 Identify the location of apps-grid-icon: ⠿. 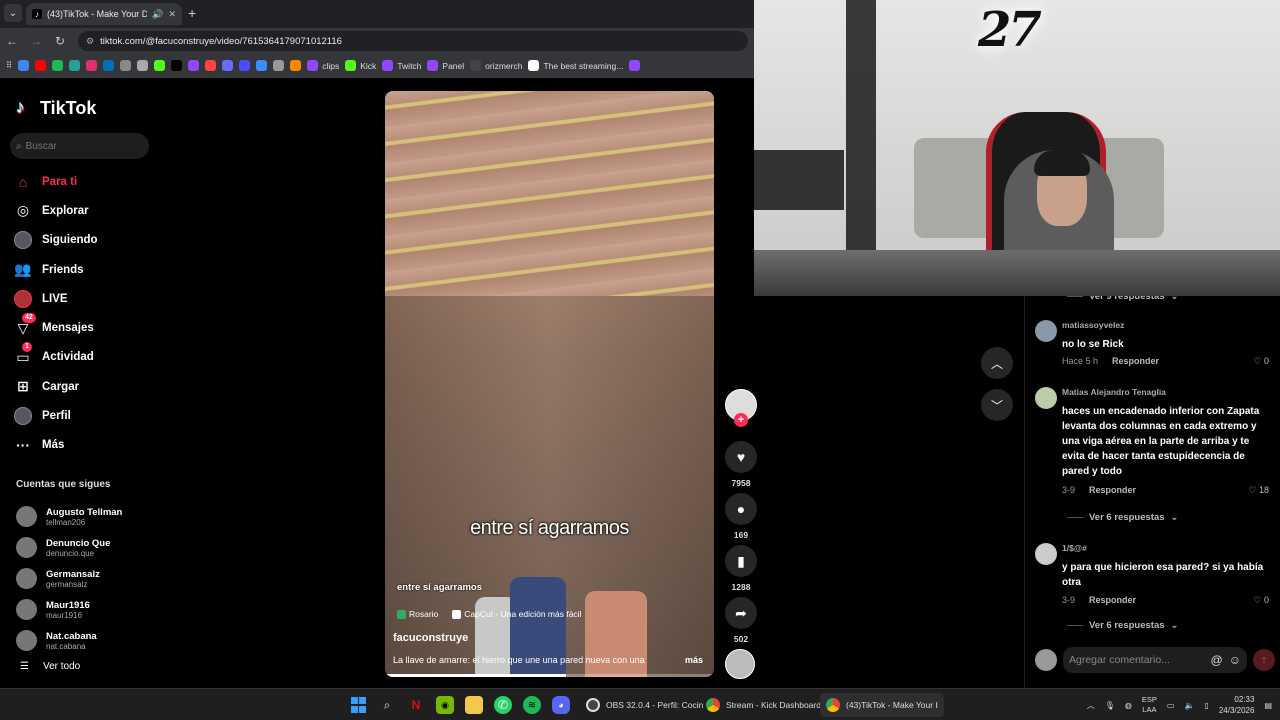
(9, 65).